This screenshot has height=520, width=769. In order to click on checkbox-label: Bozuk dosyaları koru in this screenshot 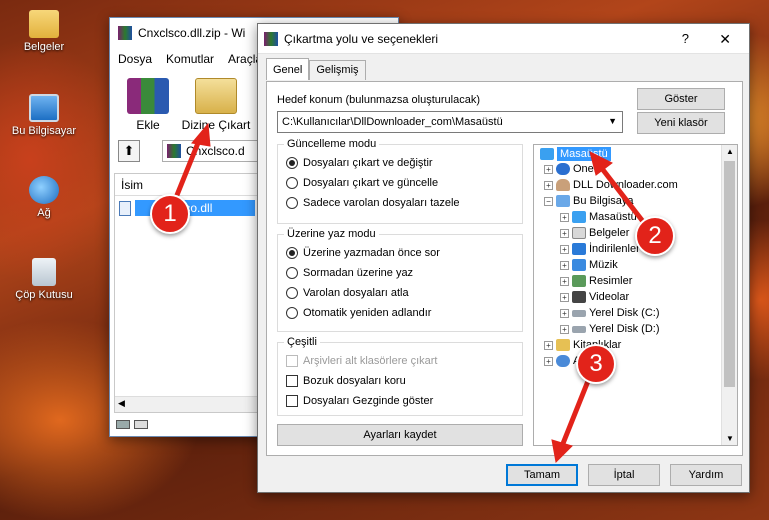, I will do `click(354, 381)`.